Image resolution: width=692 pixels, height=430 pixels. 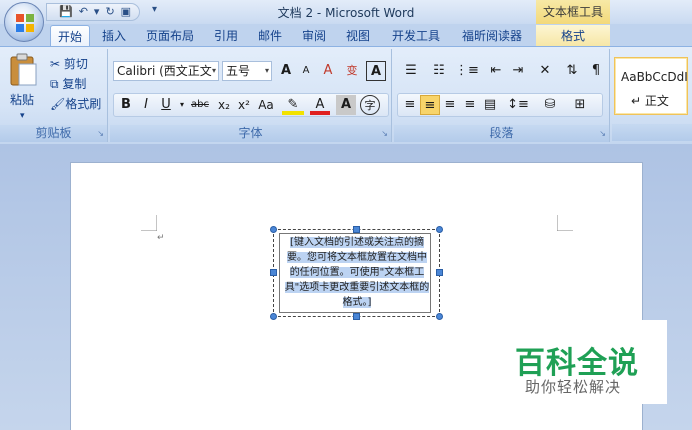 I want to click on increase-indent-icon: ⇥, so click(x=518, y=70).